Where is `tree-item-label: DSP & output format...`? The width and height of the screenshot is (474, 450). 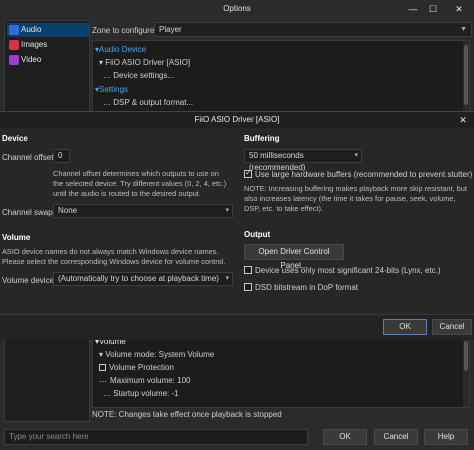 tree-item-label: DSP & output format... is located at coordinates (153, 102).